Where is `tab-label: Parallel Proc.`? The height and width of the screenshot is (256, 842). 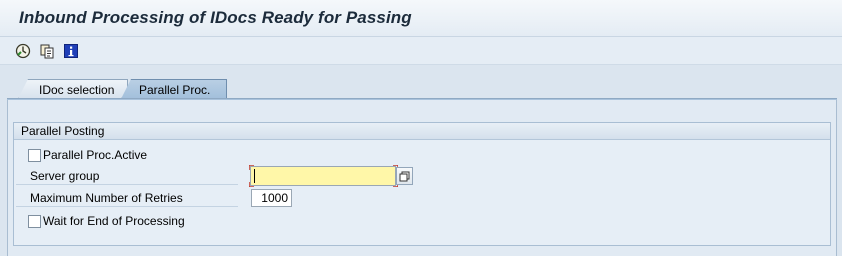 tab-label: Parallel Proc. is located at coordinates (175, 89).